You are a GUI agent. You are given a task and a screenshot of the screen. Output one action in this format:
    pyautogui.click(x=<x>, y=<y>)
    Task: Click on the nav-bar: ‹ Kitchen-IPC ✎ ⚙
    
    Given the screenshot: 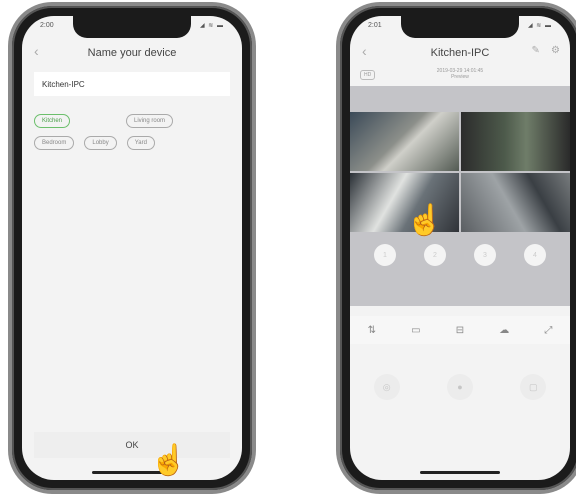 What is the action you would take?
    pyautogui.click(x=460, y=53)
    